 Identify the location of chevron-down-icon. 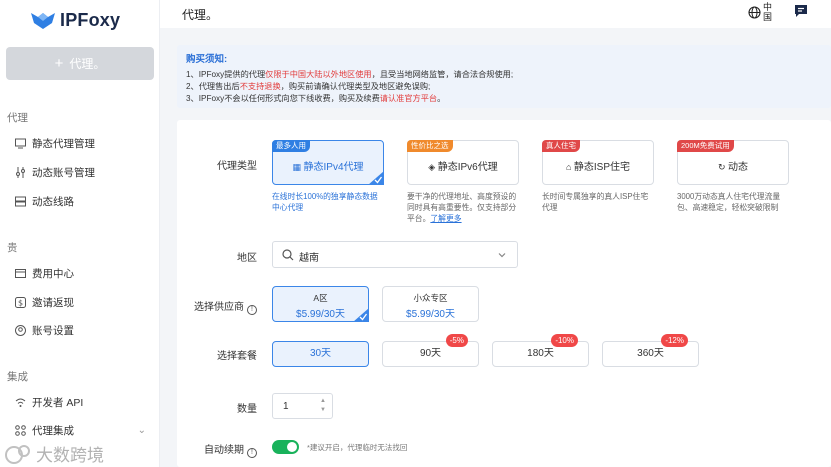
(502, 255).